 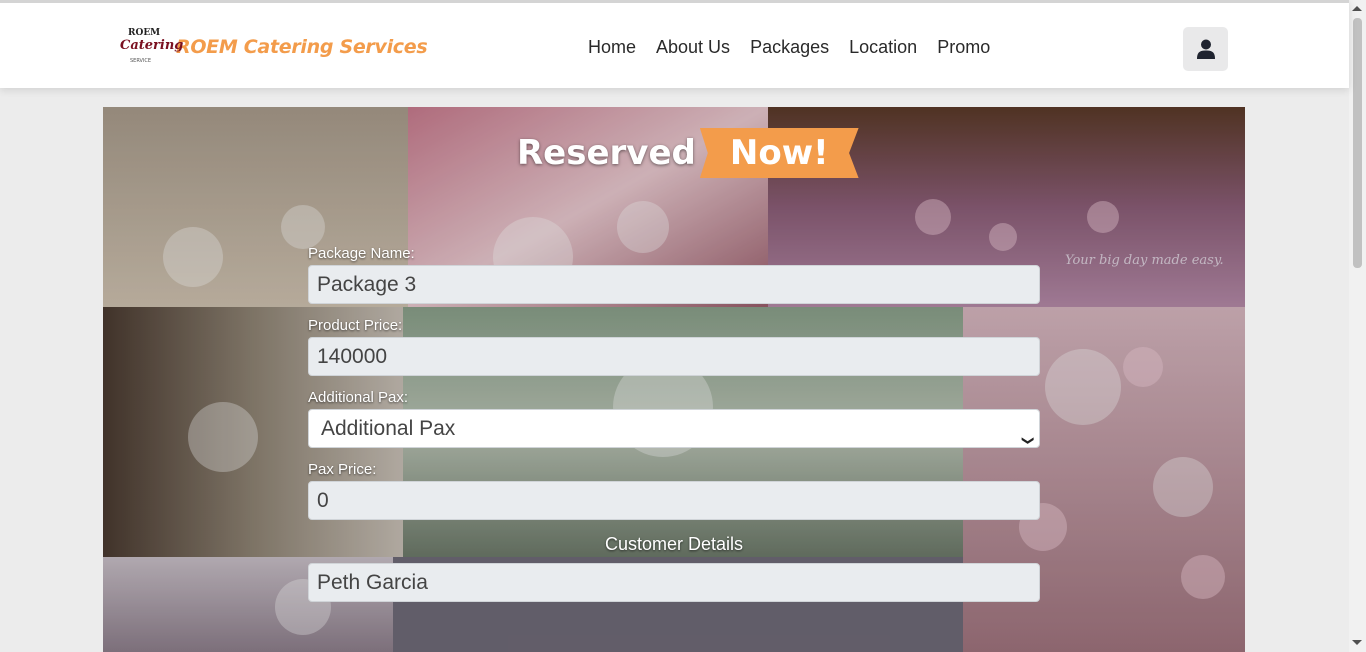 I want to click on user-account-button, so click(x=1205, y=49).